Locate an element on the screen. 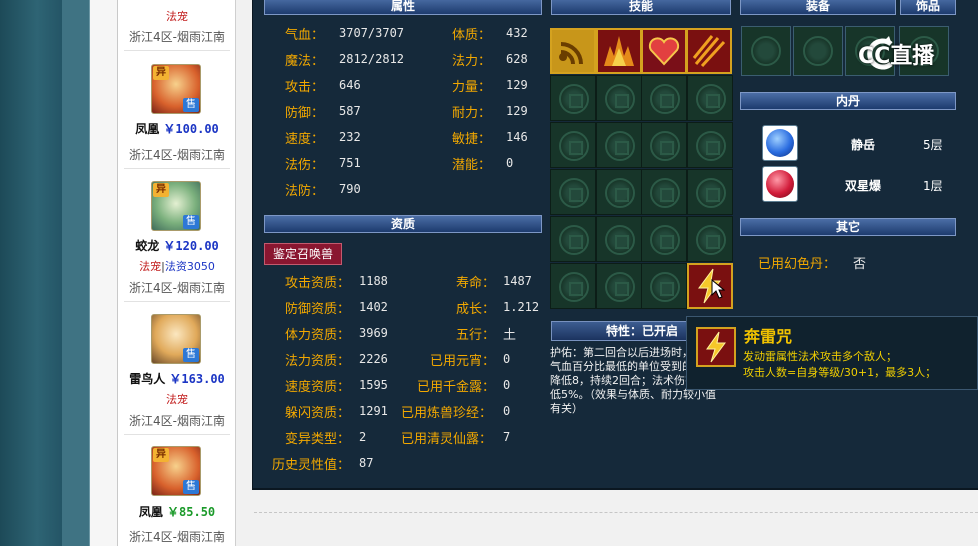  list-item-title: 蛟龙 ￥120.00 is located at coordinates (177, 245).